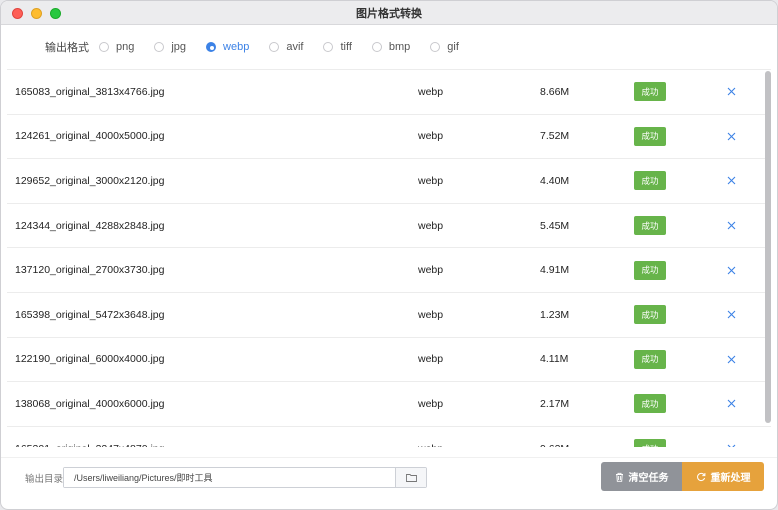 Image resolution: width=778 pixels, height=510 pixels. I want to click on format-option-tiff: tiff, so click(337, 47).